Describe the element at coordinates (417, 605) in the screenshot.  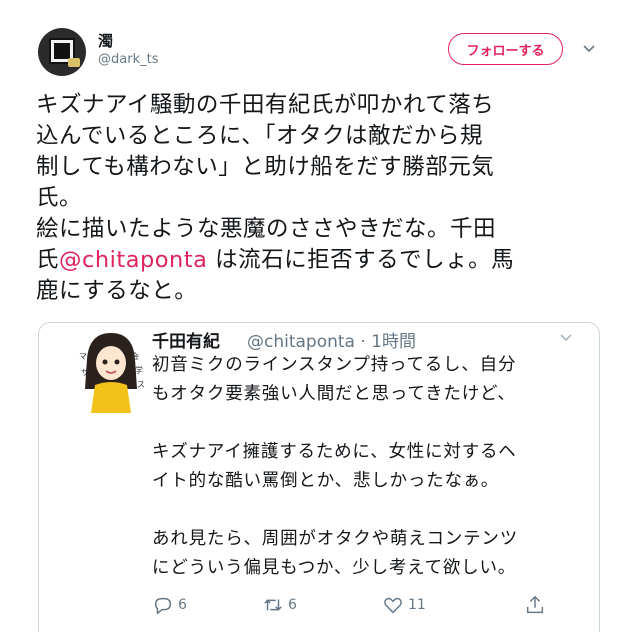
I see `like-count: 11` at that location.